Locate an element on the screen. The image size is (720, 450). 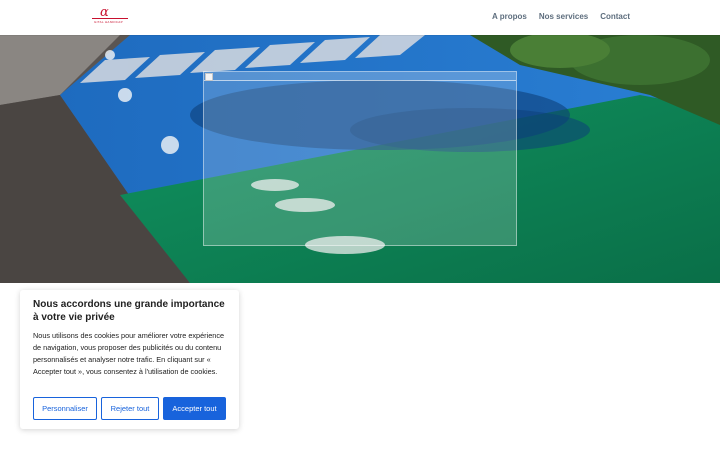
nav-link-a-propos: A propos is located at coordinates (509, 17).